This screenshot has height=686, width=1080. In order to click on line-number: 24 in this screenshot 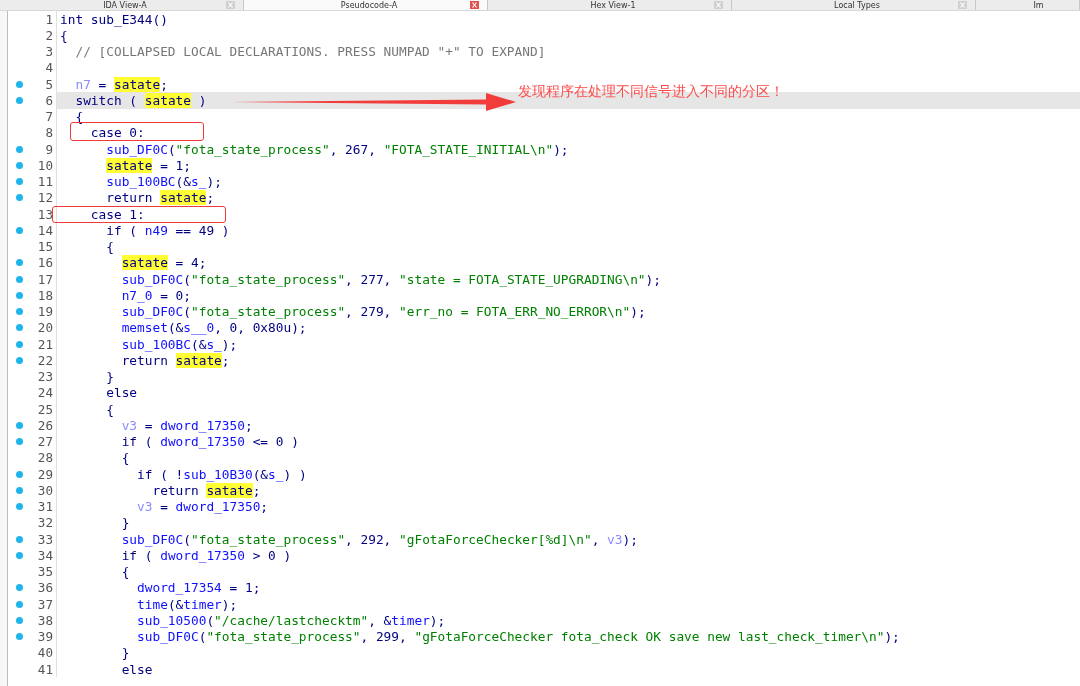, I will do `click(44, 393)`.